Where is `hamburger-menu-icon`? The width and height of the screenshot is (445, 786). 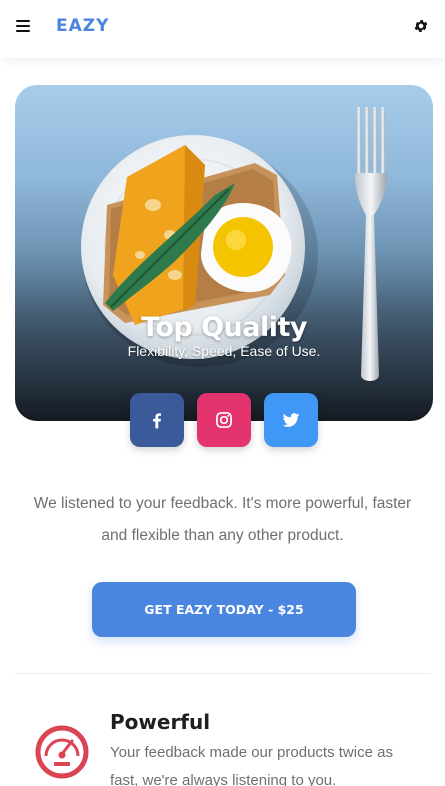 hamburger-menu-icon is located at coordinates (23, 27).